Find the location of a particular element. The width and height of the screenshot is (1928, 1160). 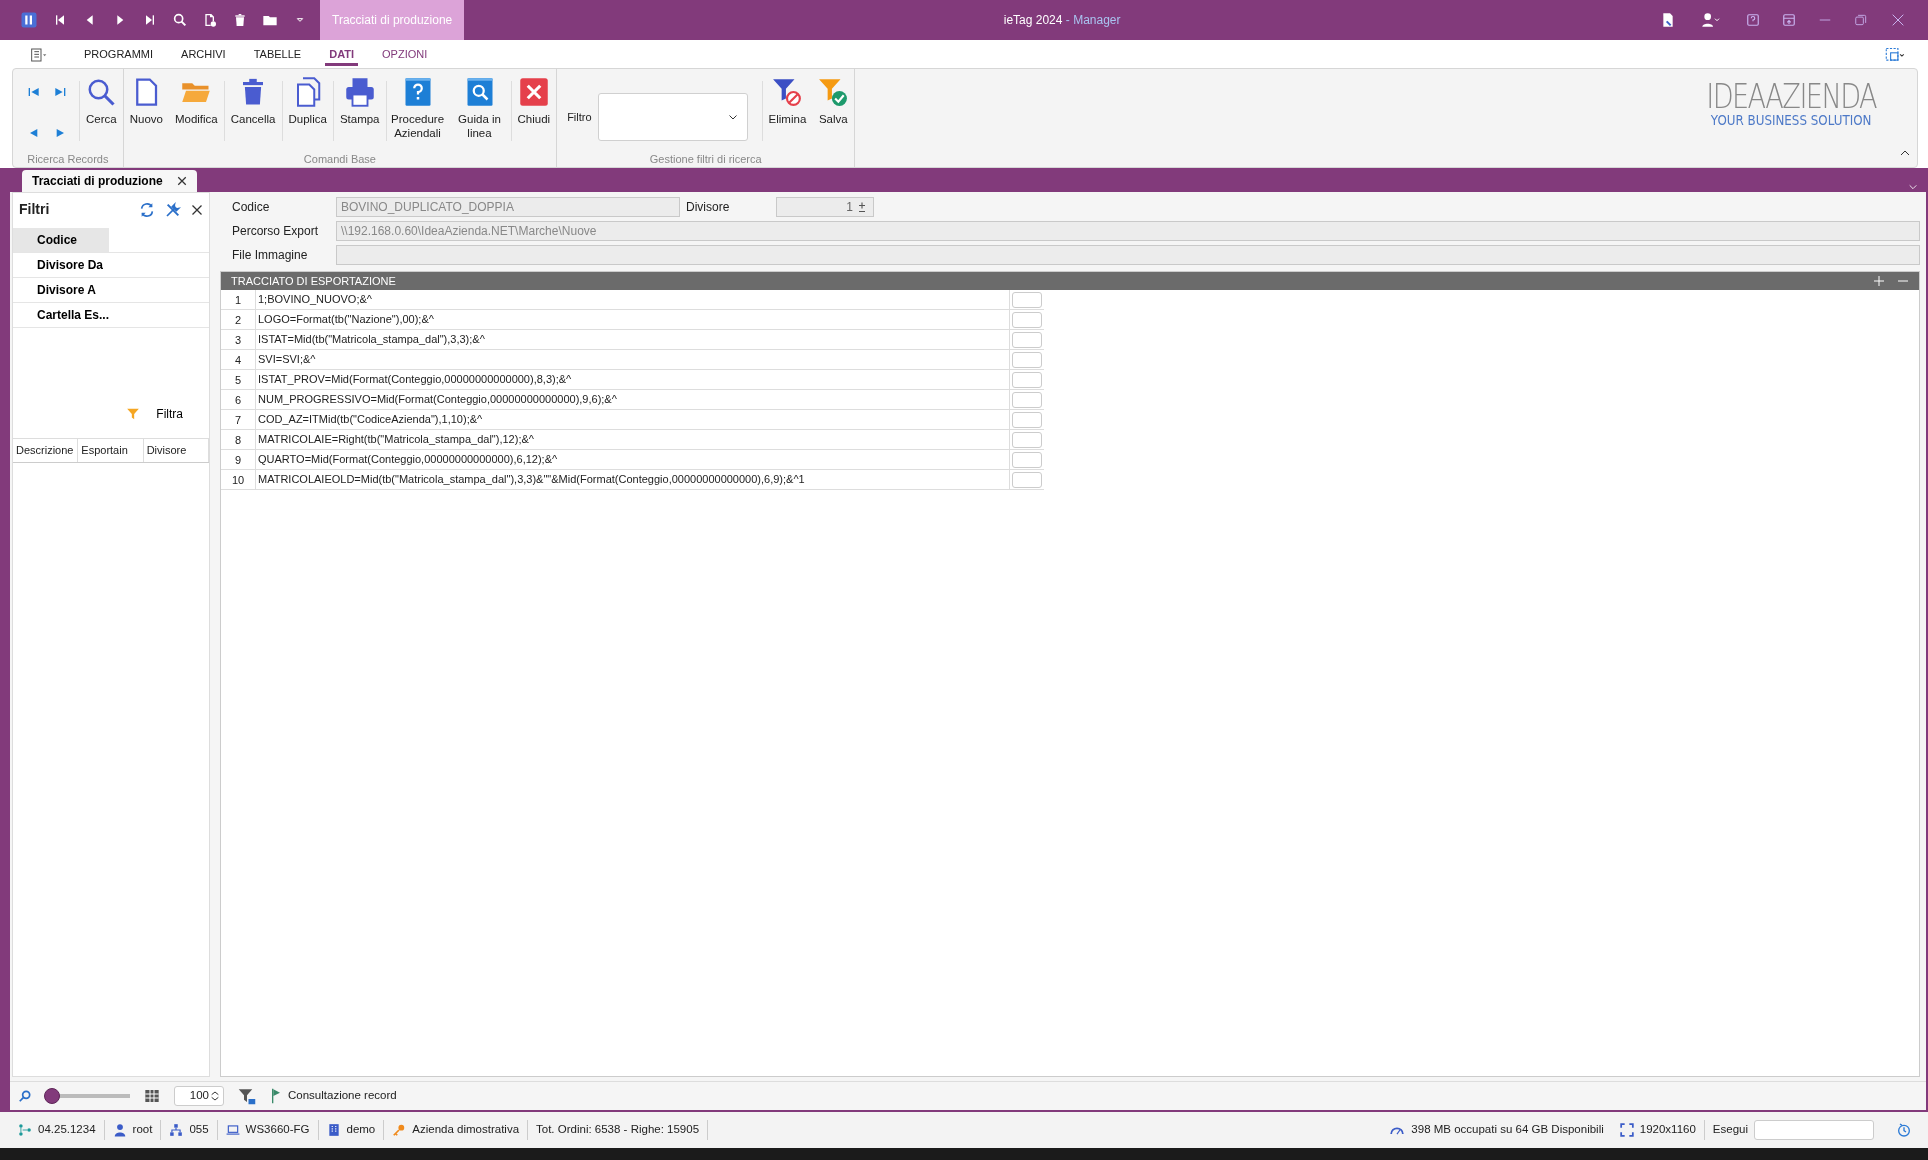

page-size-field: 100 is located at coordinates (199, 1096).